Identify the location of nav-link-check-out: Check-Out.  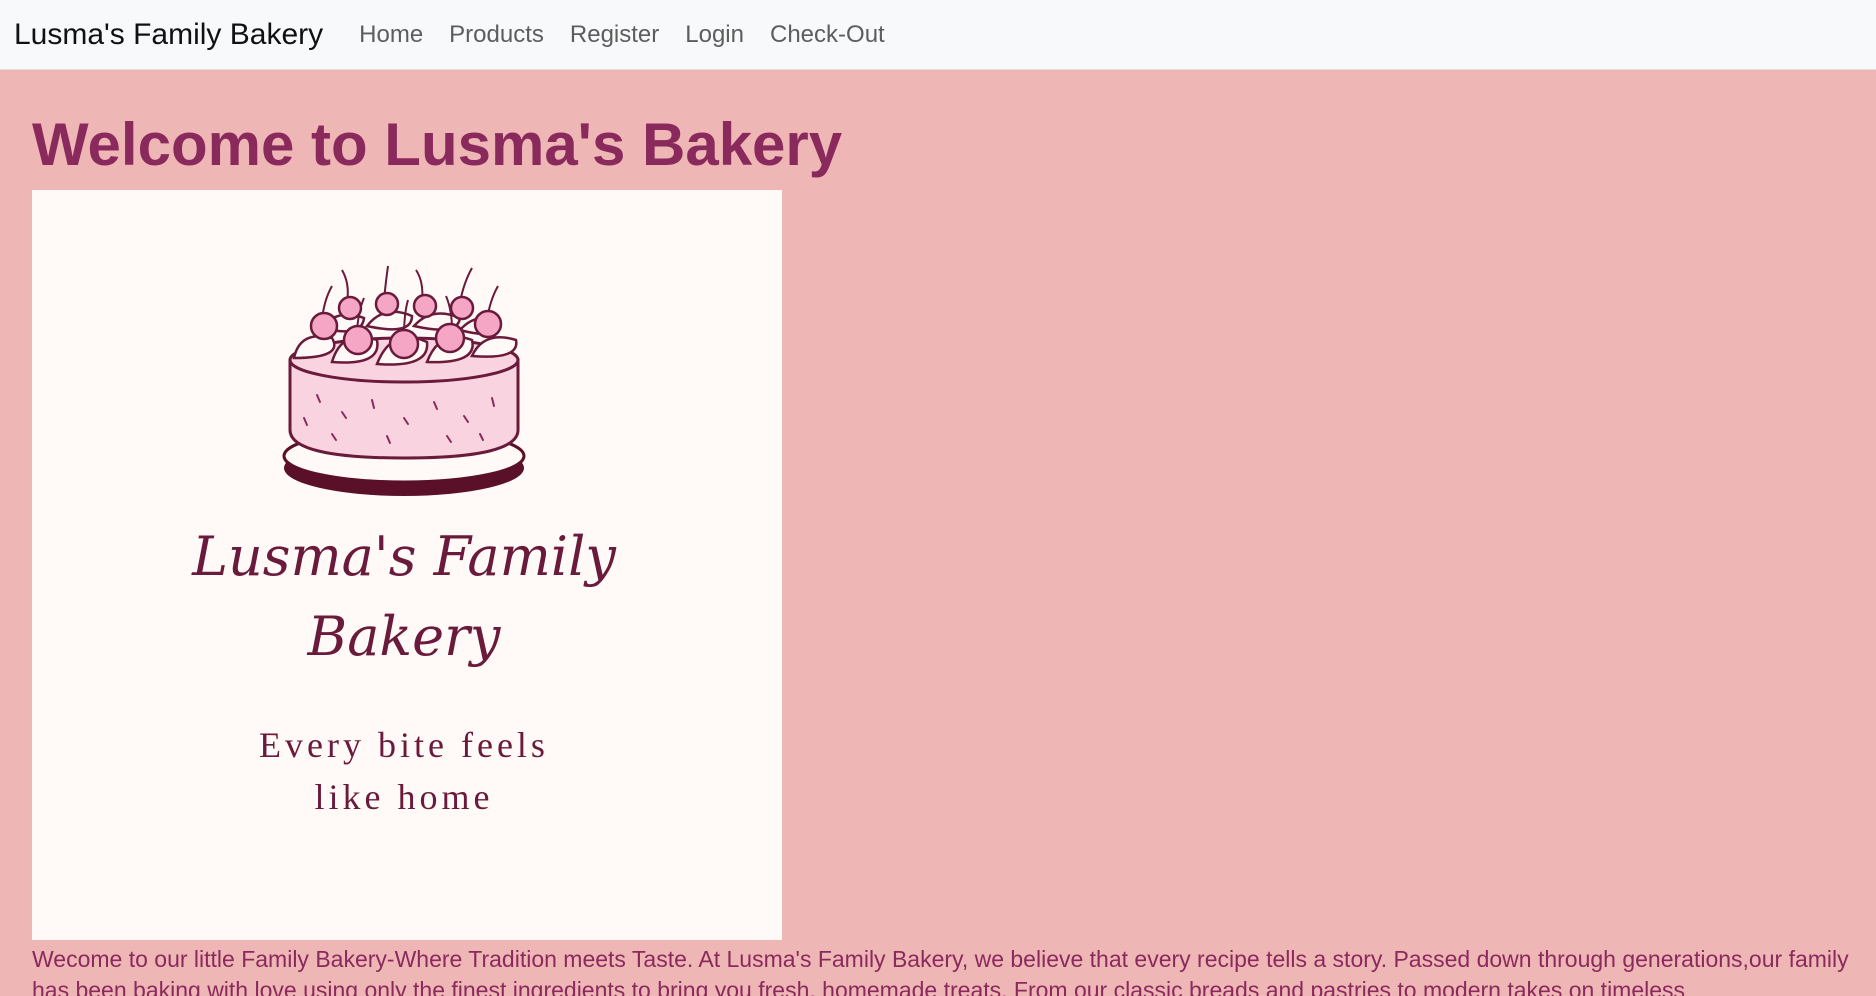
(827, 35).